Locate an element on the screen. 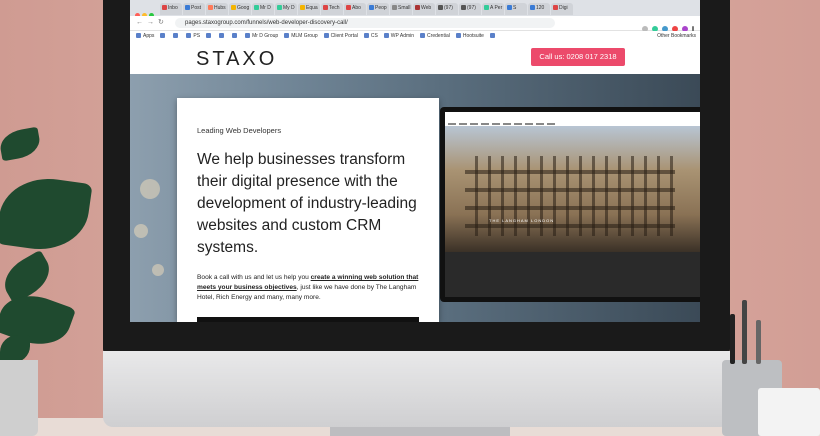  browser-tab: Inbo is located at coordinates (171, 9).